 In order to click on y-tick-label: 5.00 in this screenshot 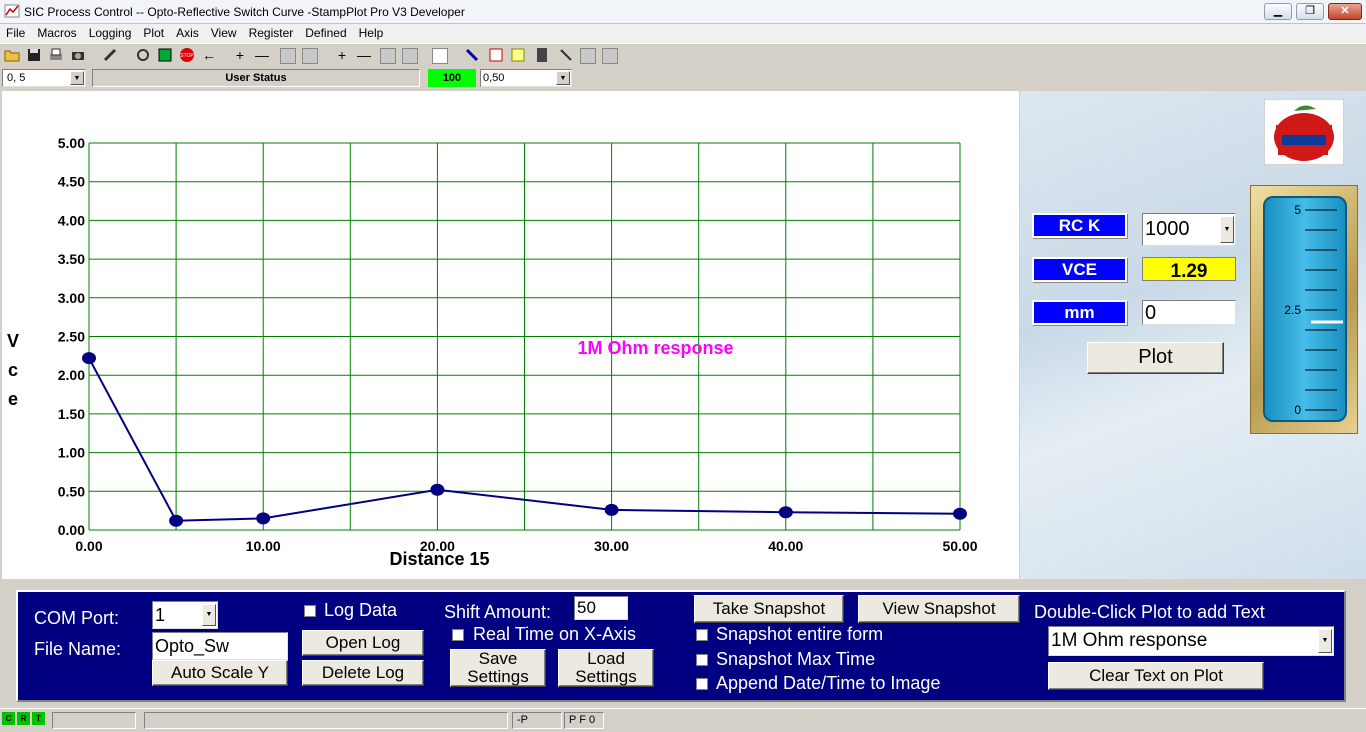, I will do `click(71, 143)`.